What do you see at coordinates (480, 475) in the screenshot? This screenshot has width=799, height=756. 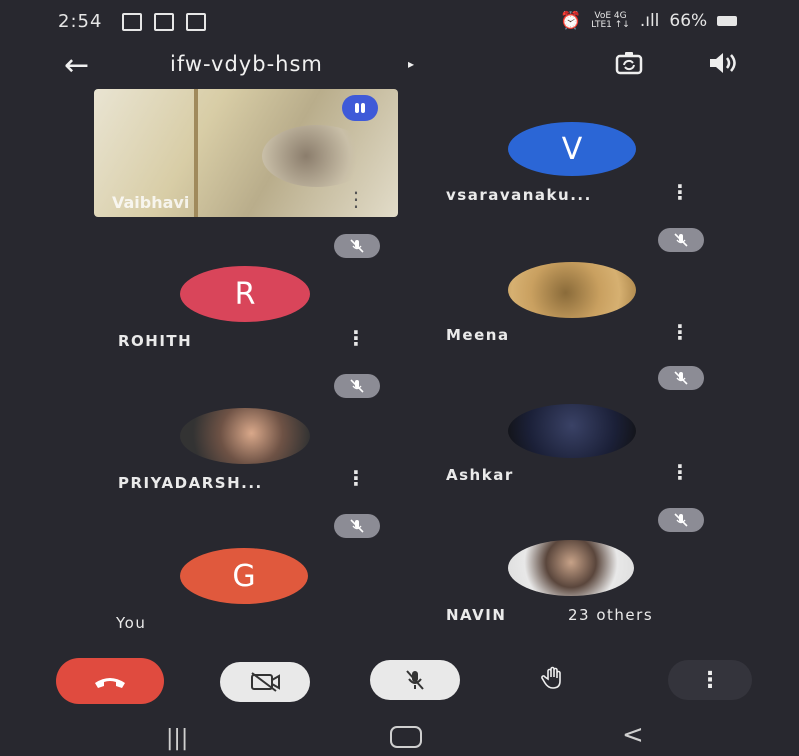 I see `participant-name-ashkar: Ashkar` at bounding box center [480, 475].